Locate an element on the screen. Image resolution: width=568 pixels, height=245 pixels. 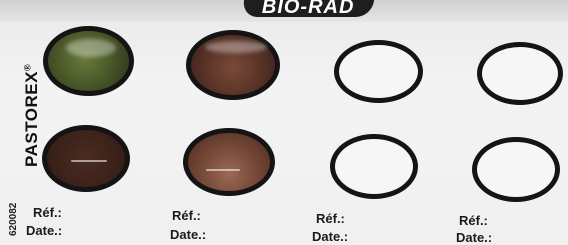
registered-mark: ® is located at coordinates (27, 67).